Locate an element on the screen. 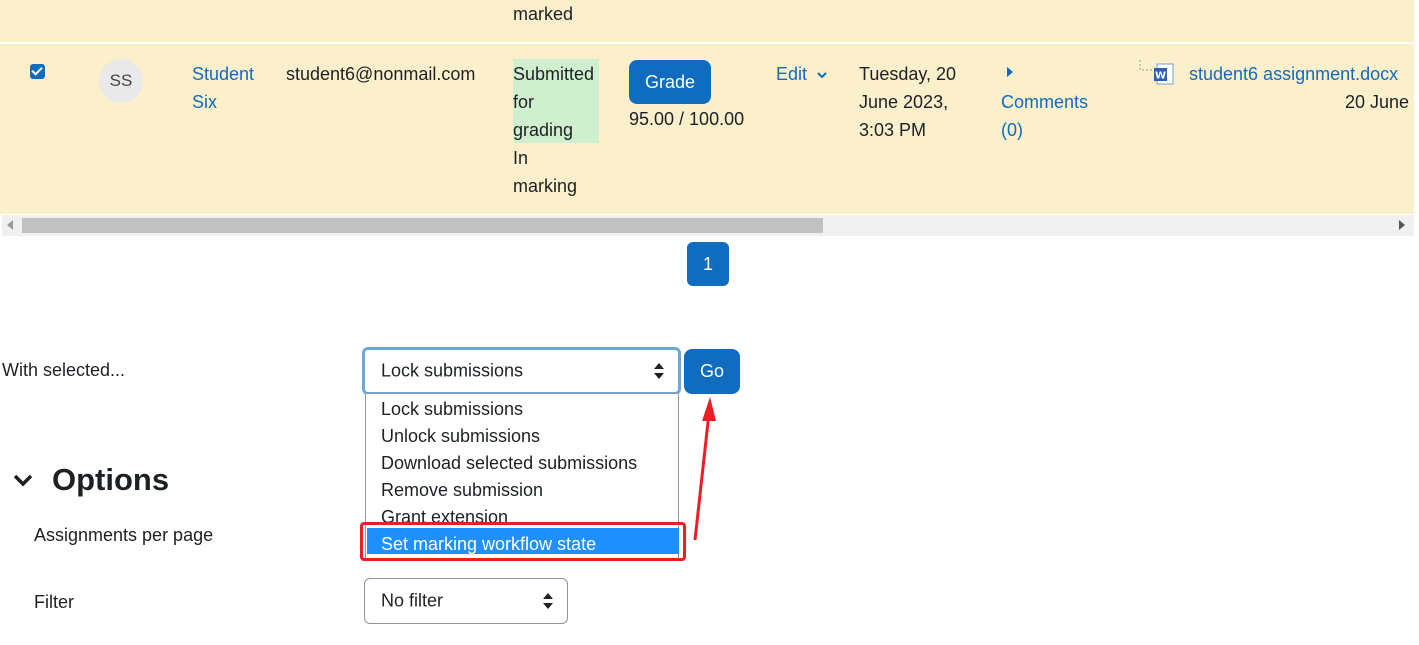 Image resolution: width=1419 pixels, height=645 pixels. comments-count: (0) is located at coordinates (1044, 130).